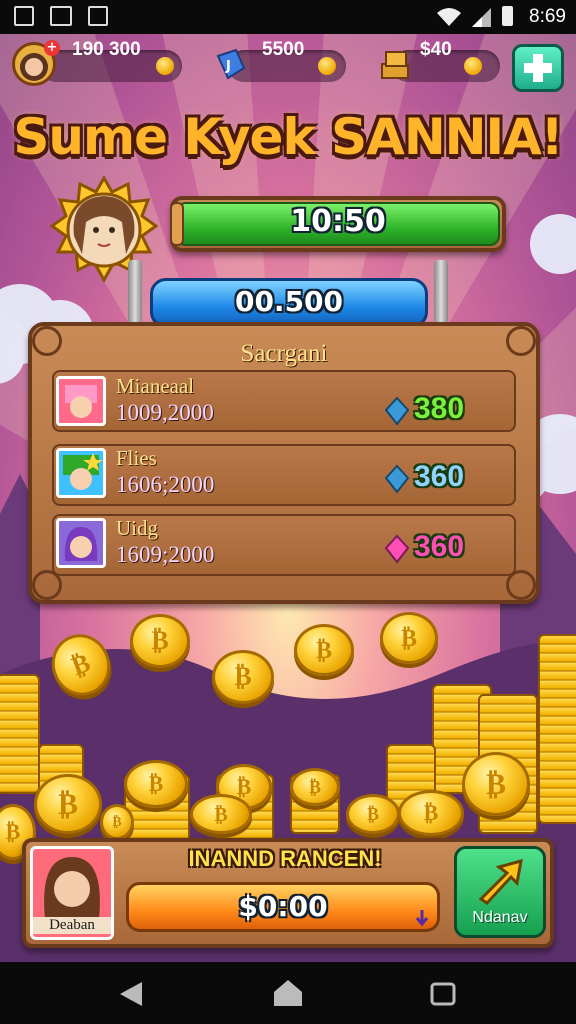 This screenshot has width=576, height=1024. I want to click on leaderboard-header: Sacrgani, so click(284, 353).